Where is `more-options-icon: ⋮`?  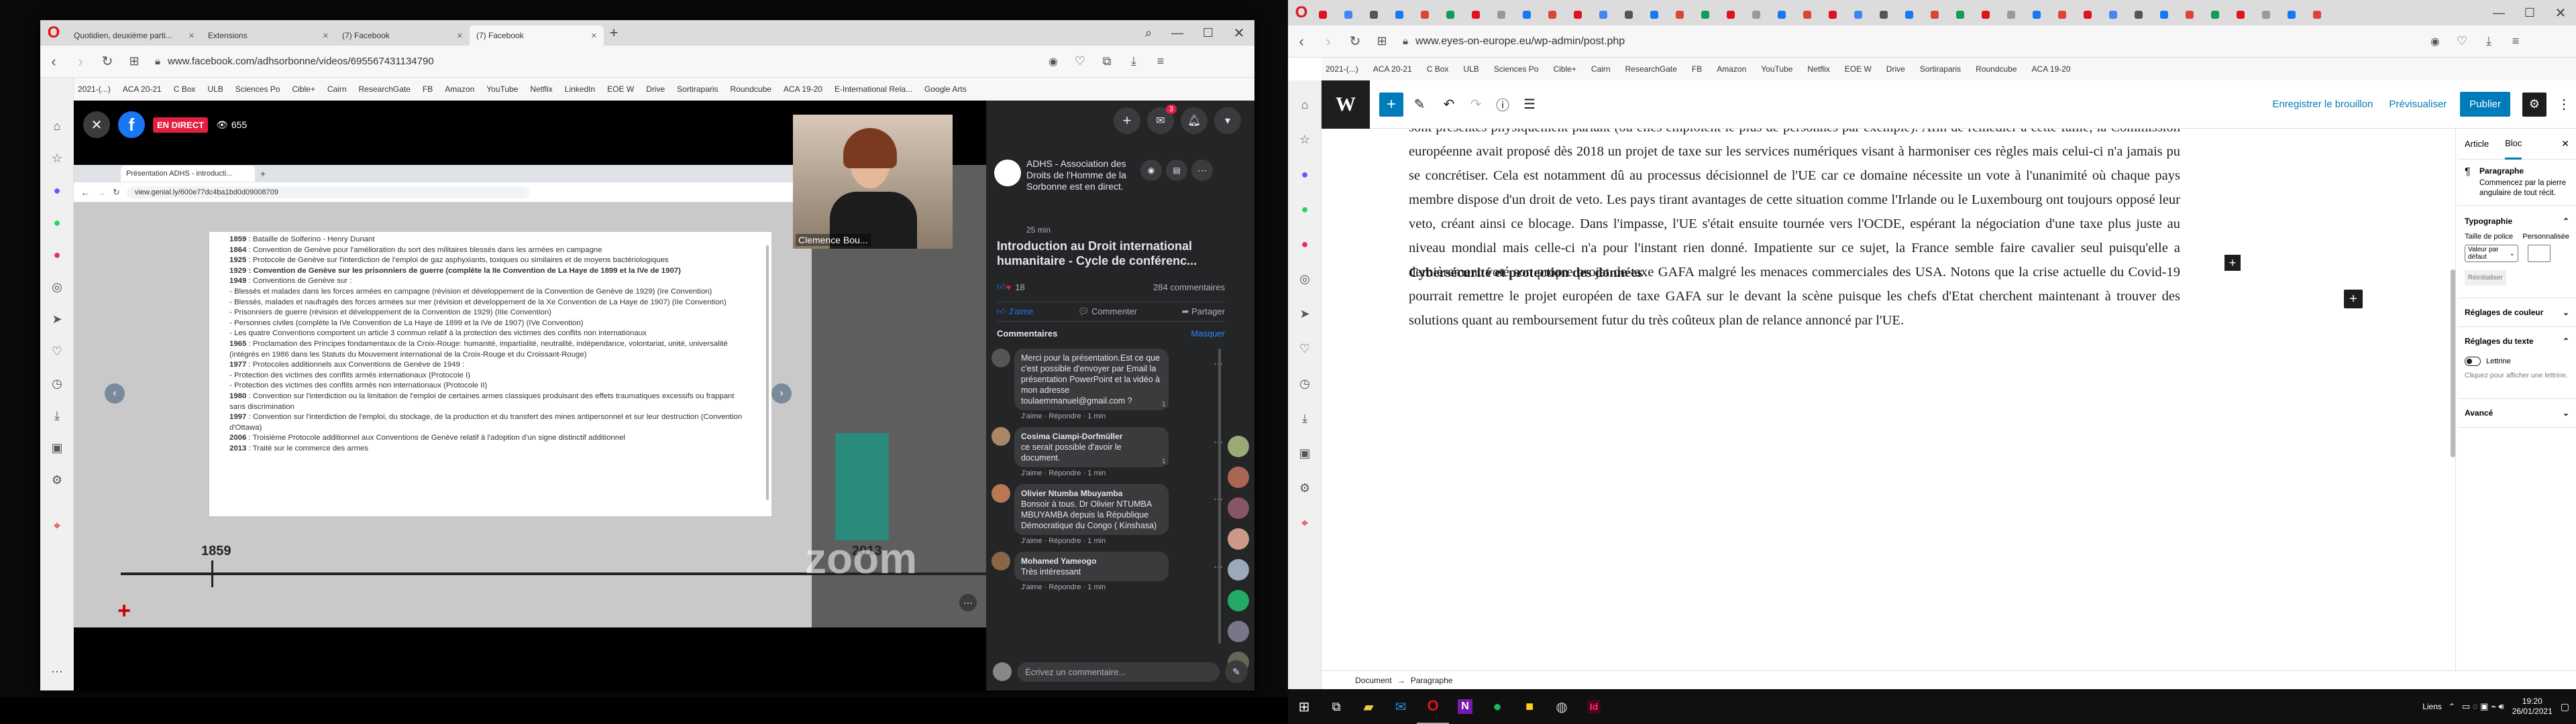
more-options-icon: ⋮ is located at coordinates (2564, 104).